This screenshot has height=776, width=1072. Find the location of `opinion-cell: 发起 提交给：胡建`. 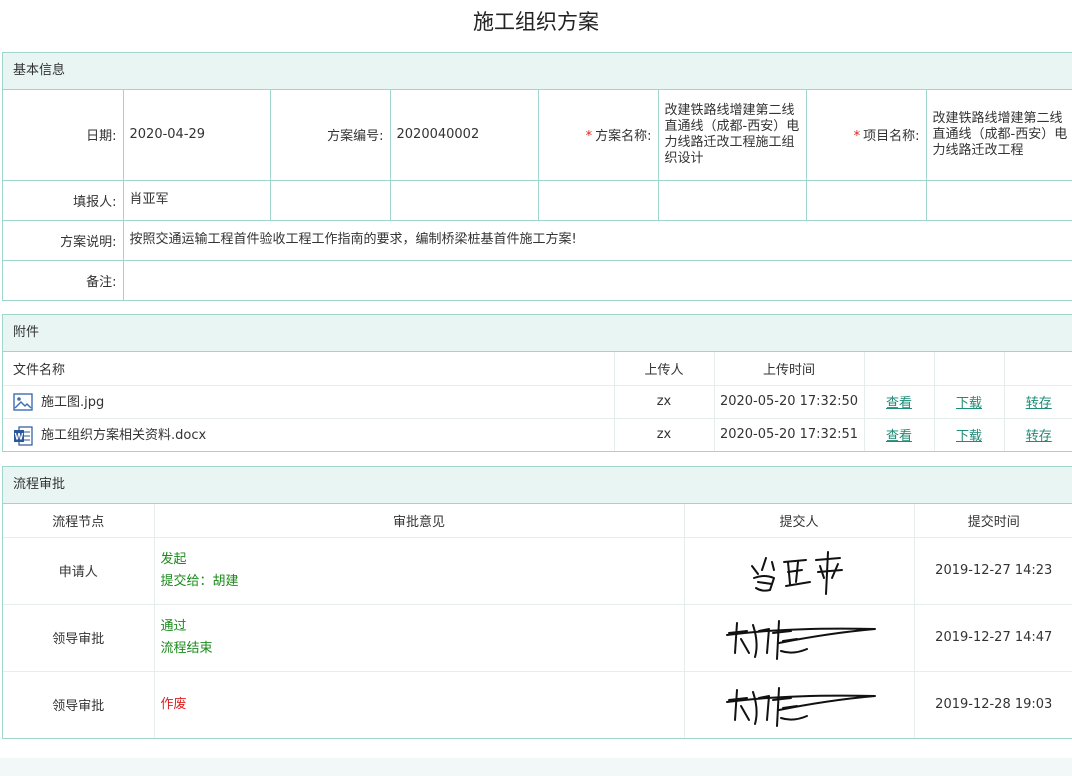

opinion-cell: 发起 提交给：胡建 is located at coordinates (418, 570).